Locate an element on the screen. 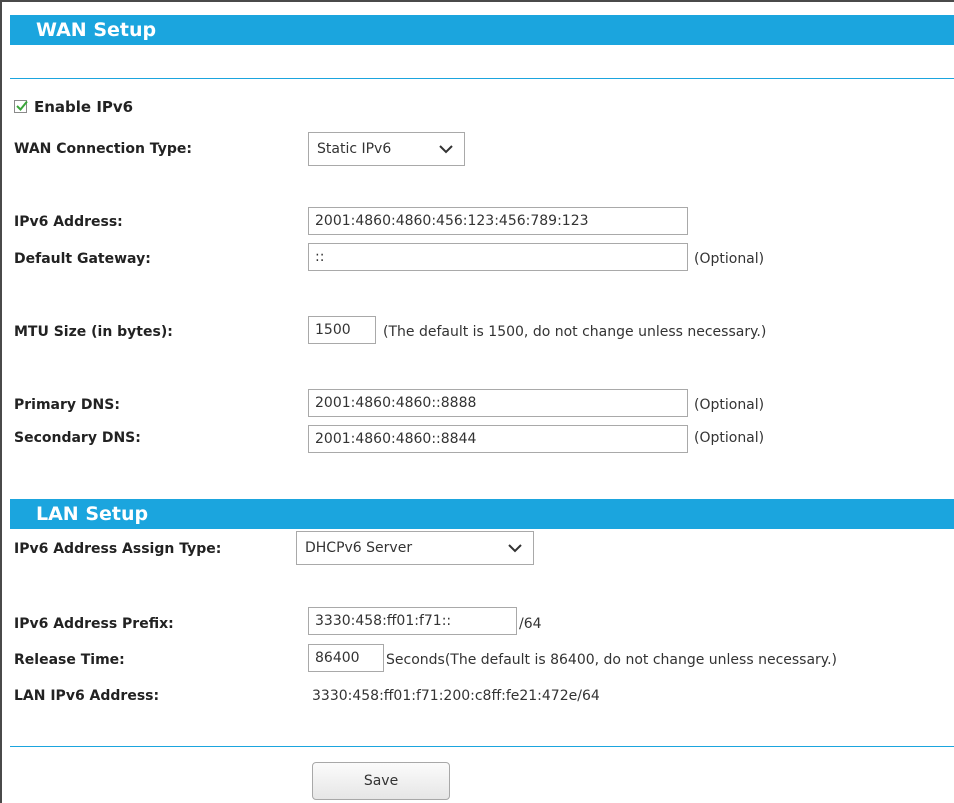  wan-setup-header: WAN Setup is located at coordinates (482, 30).